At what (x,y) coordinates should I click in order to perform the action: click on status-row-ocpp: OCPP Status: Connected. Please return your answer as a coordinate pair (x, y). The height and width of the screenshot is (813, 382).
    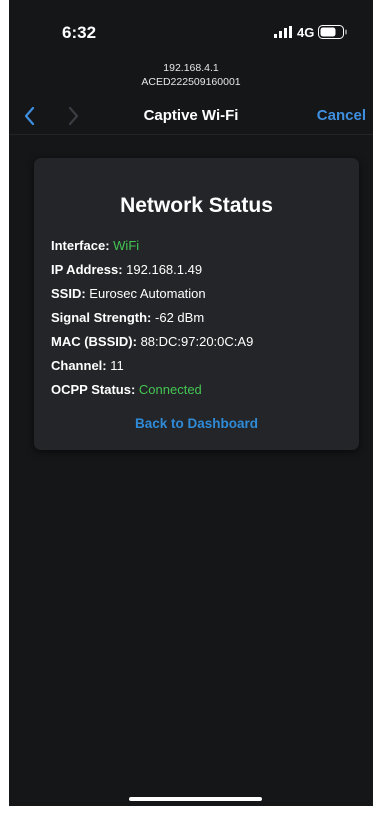
    Looking at the image, I should click on (201, 390).